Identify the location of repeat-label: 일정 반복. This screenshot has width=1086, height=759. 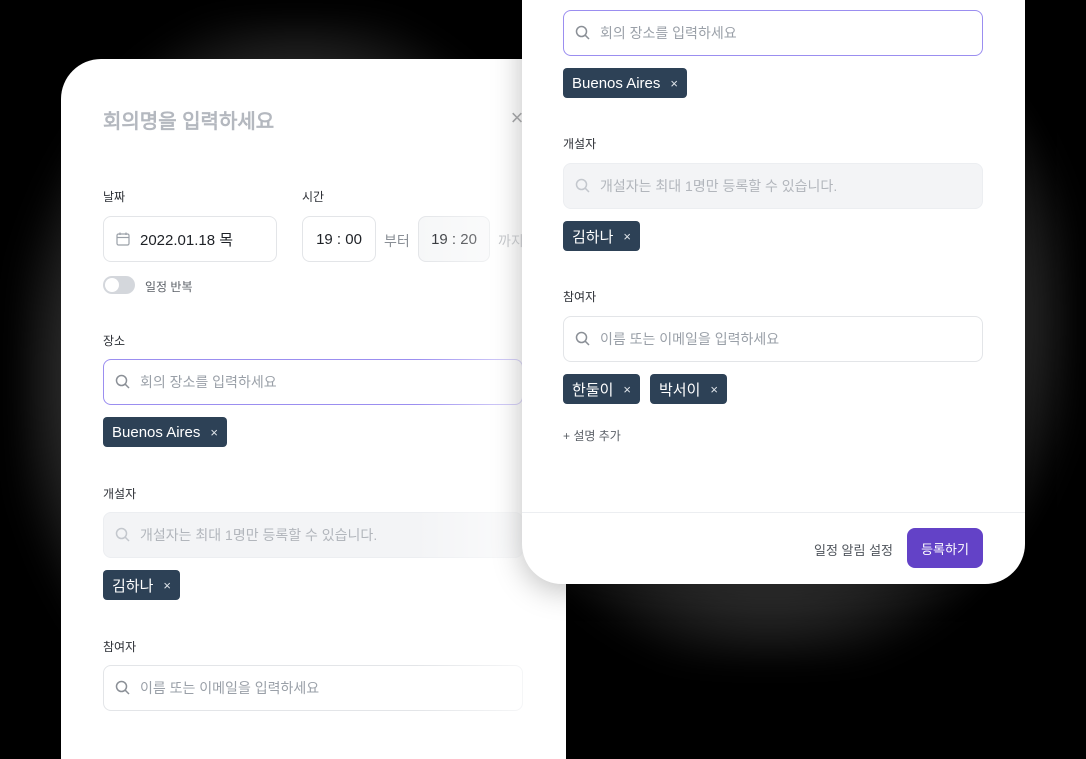
(169, 287).